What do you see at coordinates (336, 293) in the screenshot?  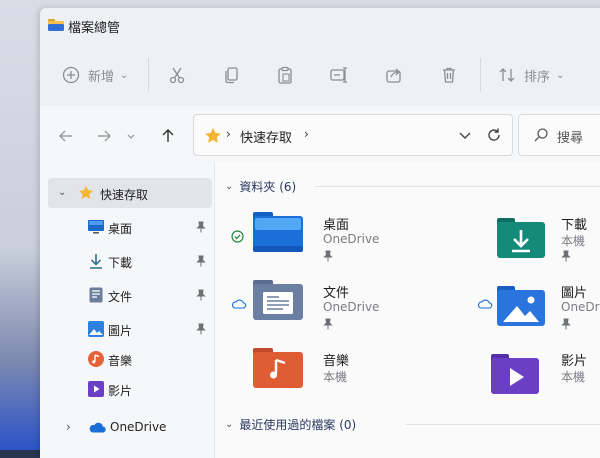 I see `folder-name: 文件` at bounding box center [336, 293].